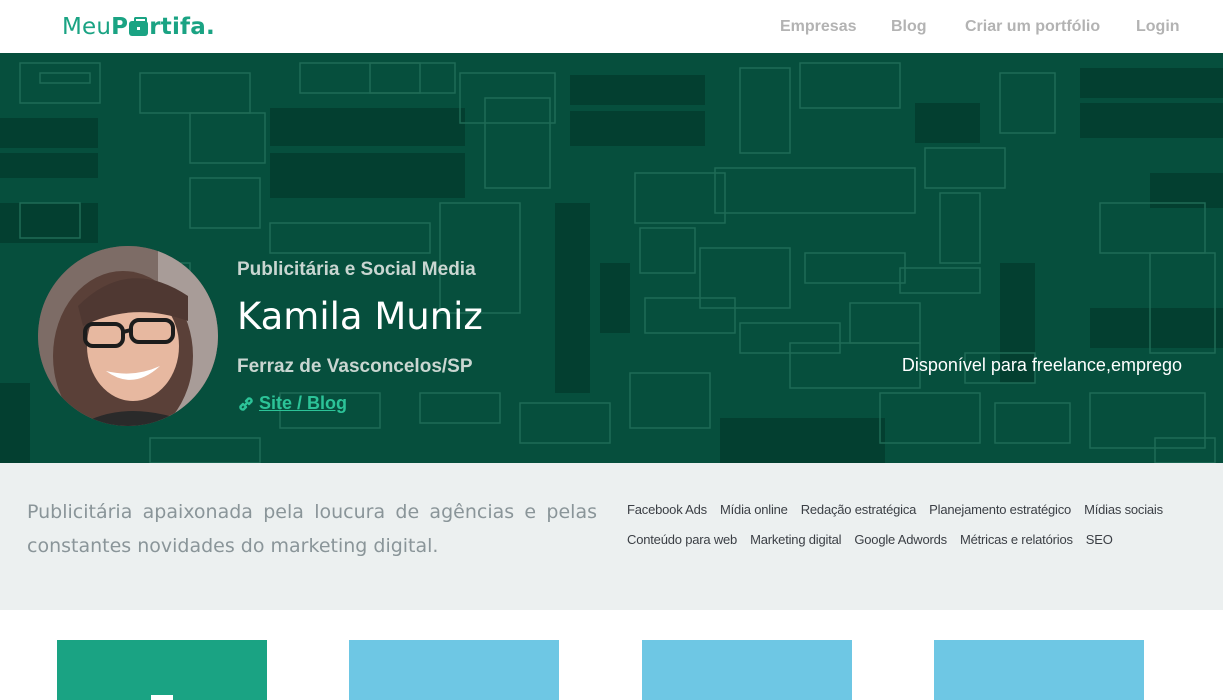 This screenshot has height=700, width=1223. Describe the element at coordinates (796, 539) in the screenshot. I see `skill-tag: Marketing digital` at that location.